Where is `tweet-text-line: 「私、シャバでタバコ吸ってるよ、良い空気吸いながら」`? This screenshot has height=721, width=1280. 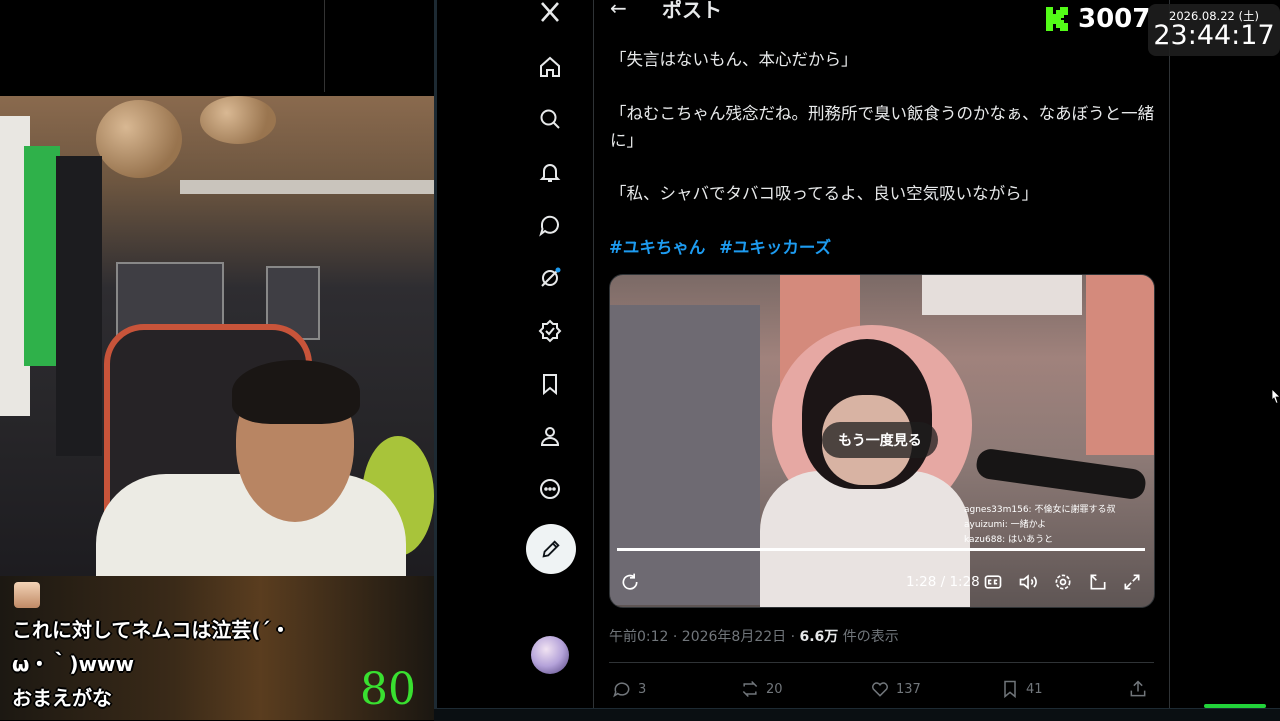 tweet-text-line: 「私、シャバでタバコ吸ってるよ、良い空気吸いながら」 is located at coordinates (824, 193).